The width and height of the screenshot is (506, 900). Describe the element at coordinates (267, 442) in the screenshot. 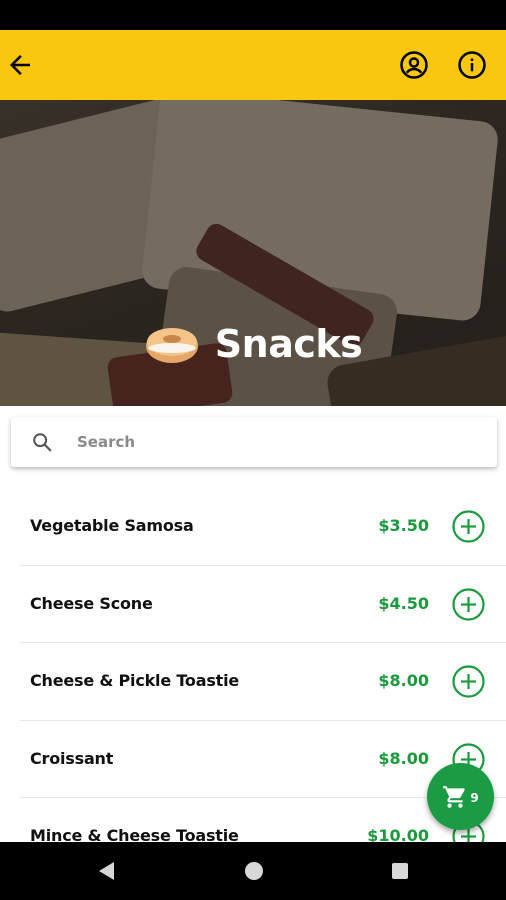

I see `search-input` at that location.